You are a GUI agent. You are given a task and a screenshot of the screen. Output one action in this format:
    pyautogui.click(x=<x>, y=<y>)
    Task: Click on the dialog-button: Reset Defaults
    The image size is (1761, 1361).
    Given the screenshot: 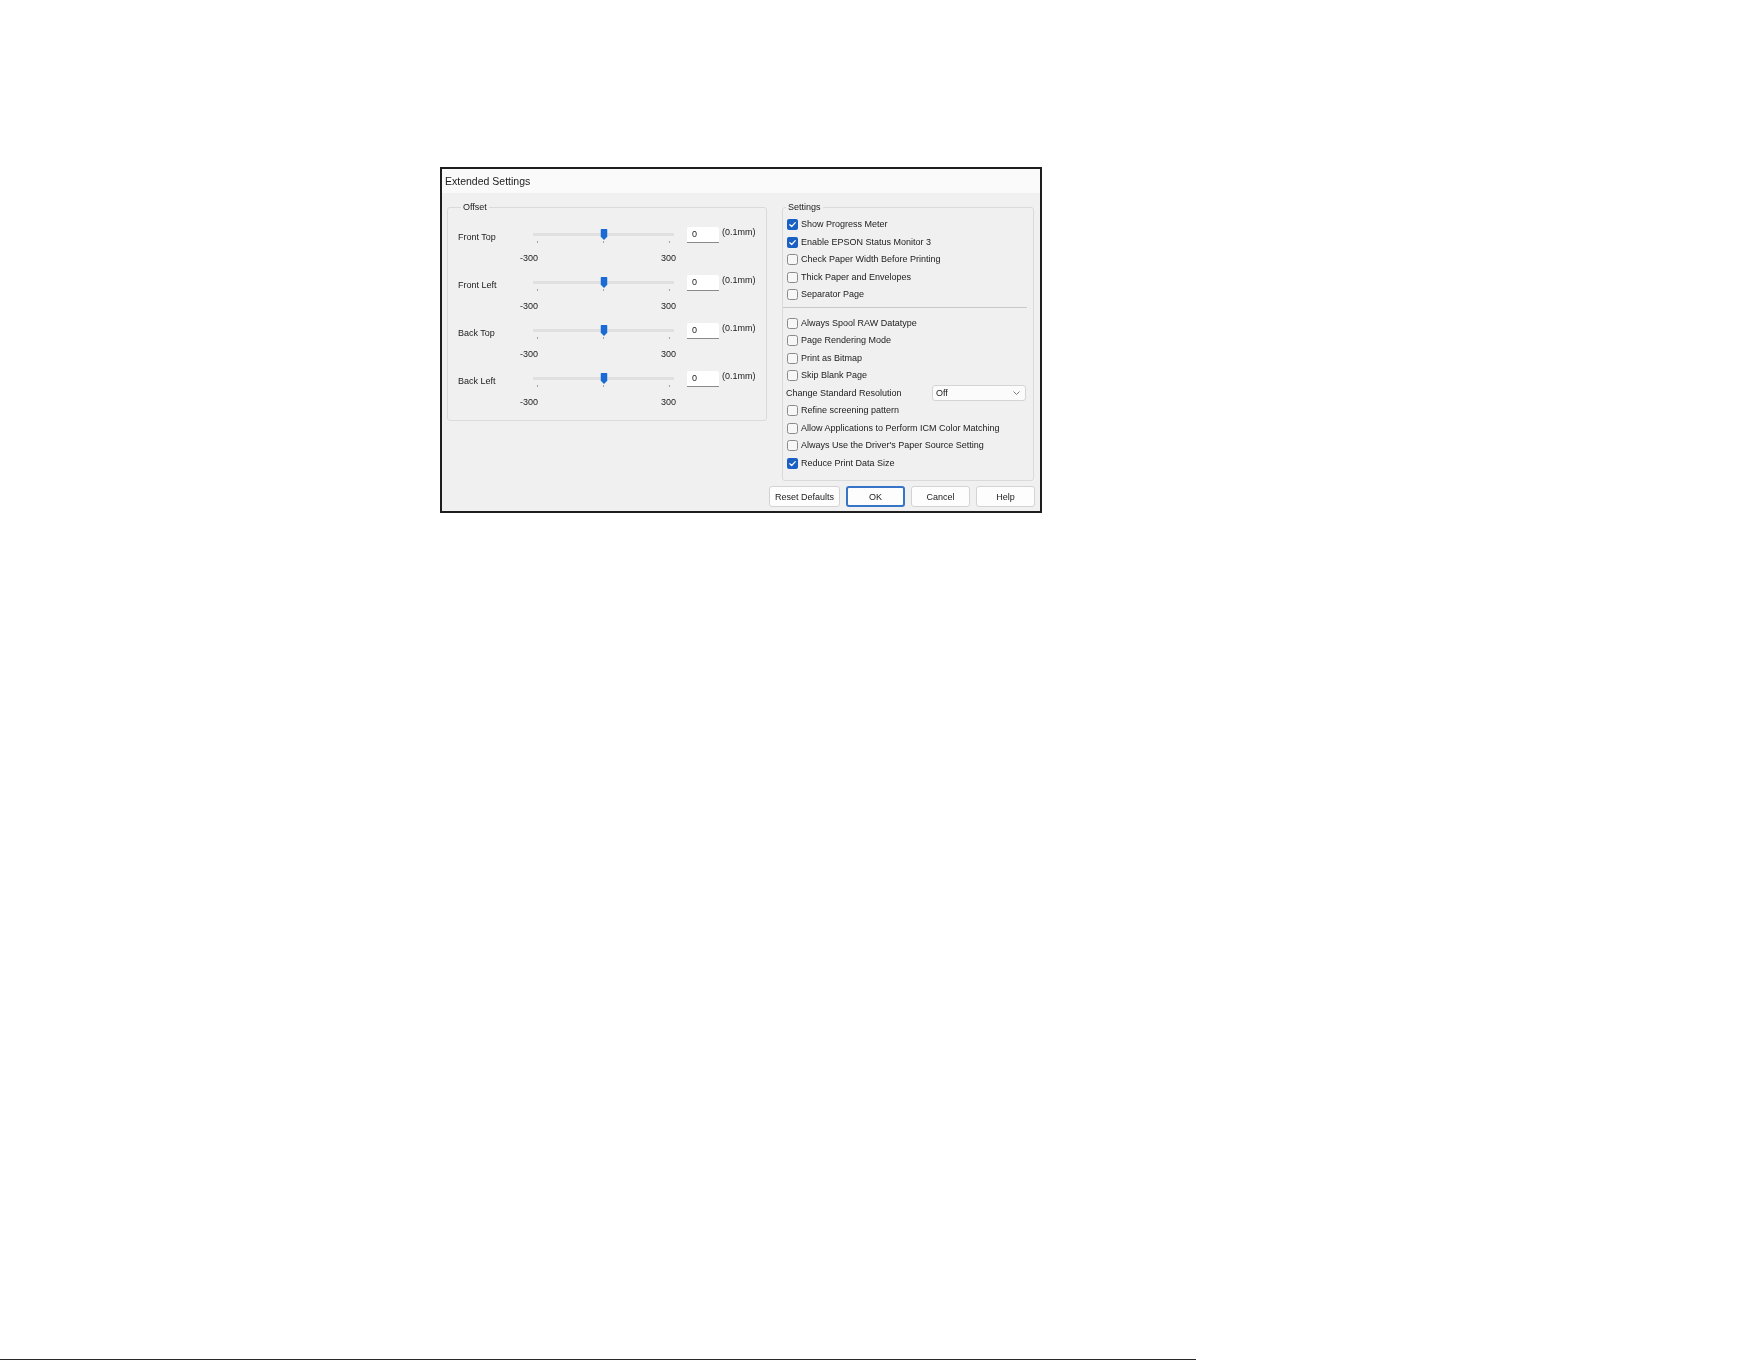 What is the action you would take?
    pyautogui.click(x=804, y=496)
    